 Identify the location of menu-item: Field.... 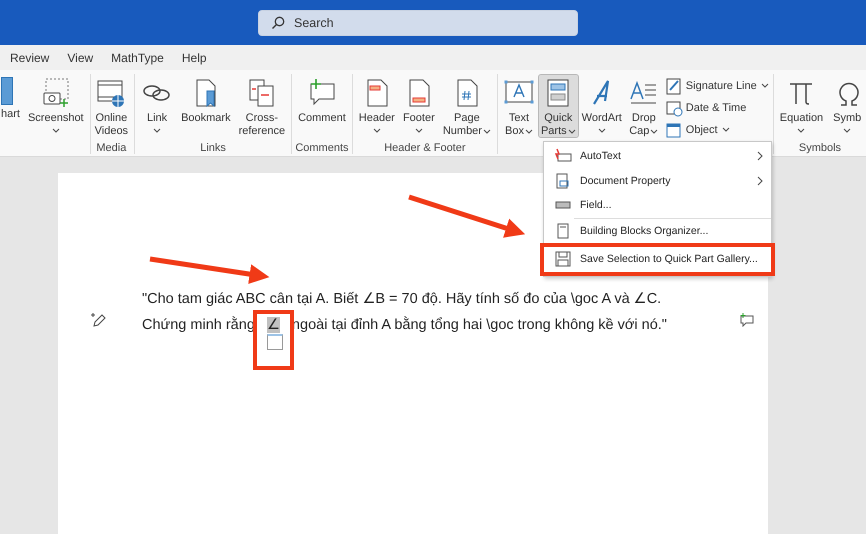
(657, 205).